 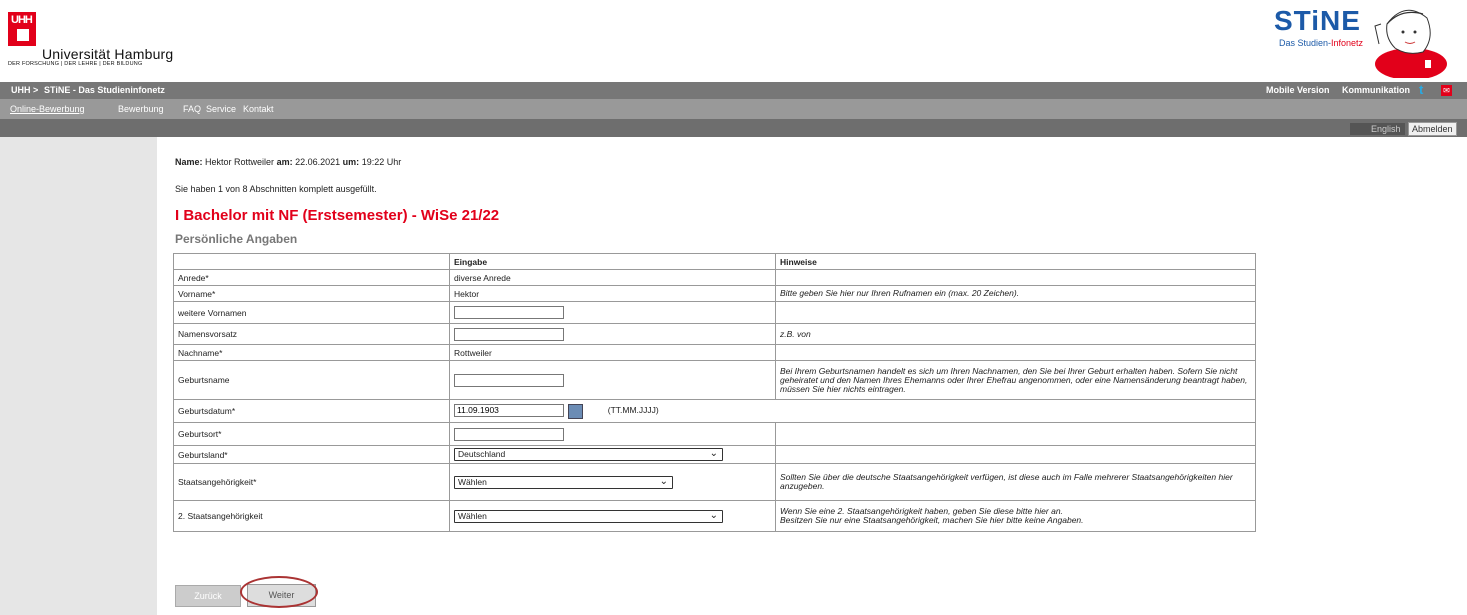 I want to click on table-row: Namensvorsatz z.B. von, so click(x=714, y=334).